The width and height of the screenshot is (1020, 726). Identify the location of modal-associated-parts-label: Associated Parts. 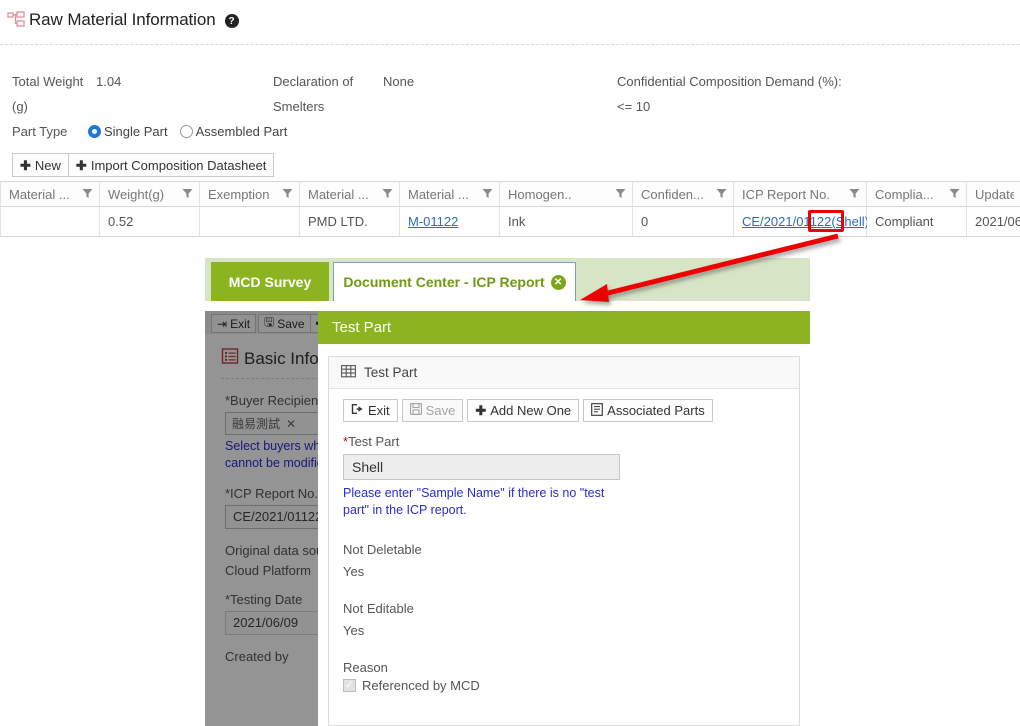
(656, 410).